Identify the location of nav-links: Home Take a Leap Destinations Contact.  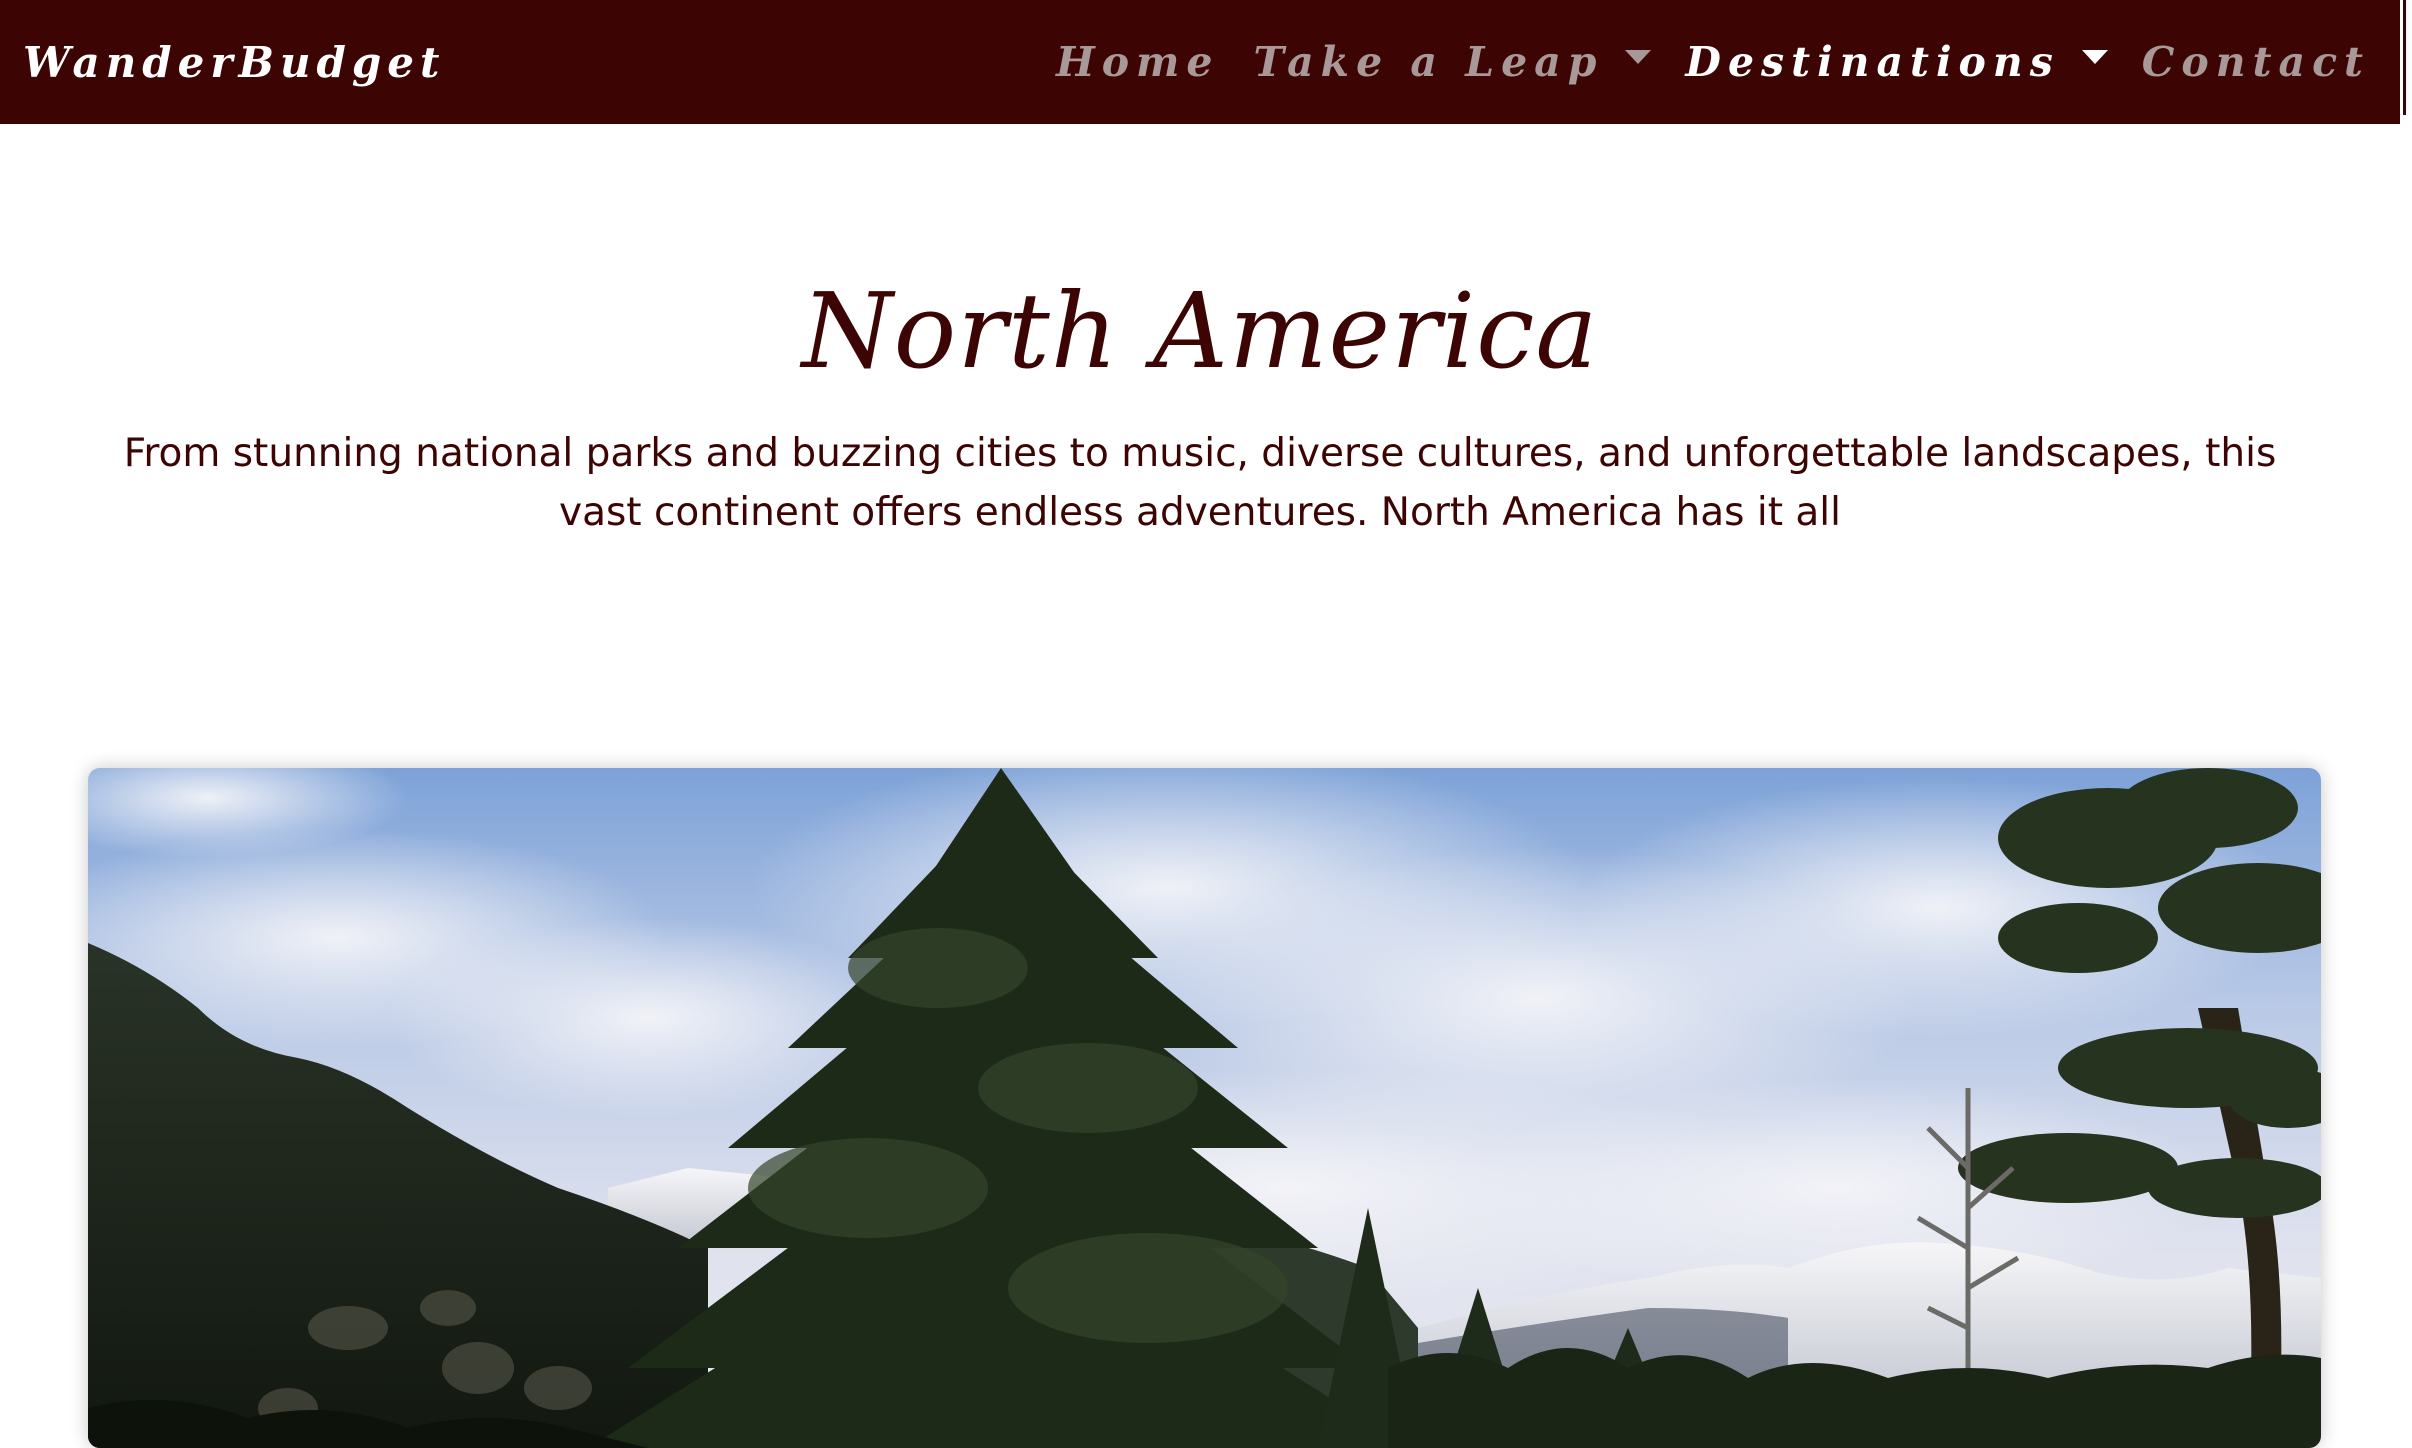
(1713, 62).